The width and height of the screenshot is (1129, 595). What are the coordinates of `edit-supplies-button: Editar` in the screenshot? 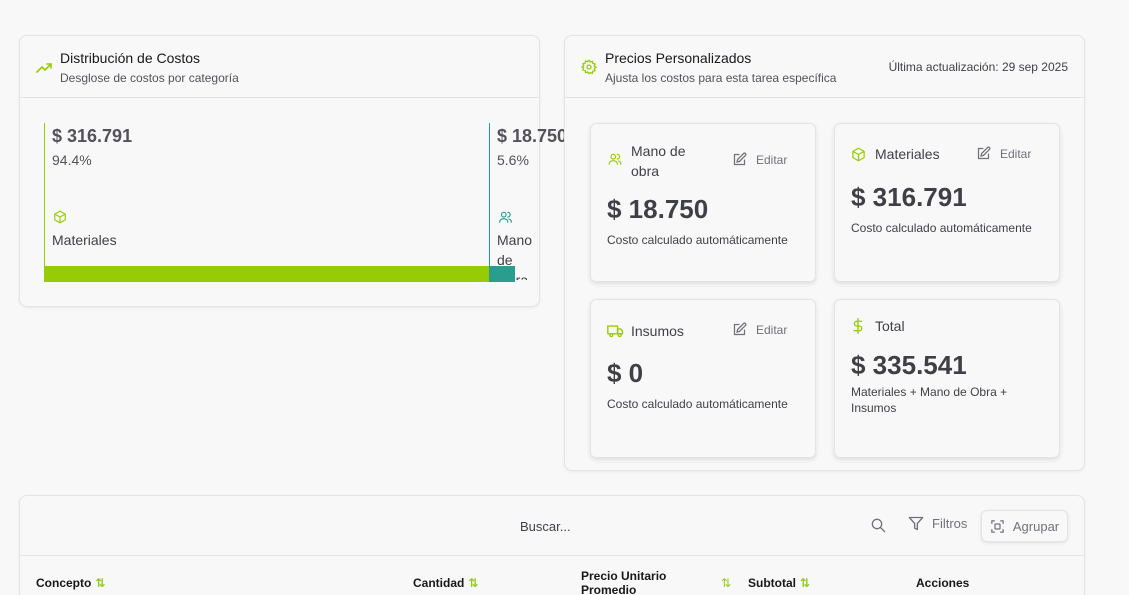 It's located at (759, 329).